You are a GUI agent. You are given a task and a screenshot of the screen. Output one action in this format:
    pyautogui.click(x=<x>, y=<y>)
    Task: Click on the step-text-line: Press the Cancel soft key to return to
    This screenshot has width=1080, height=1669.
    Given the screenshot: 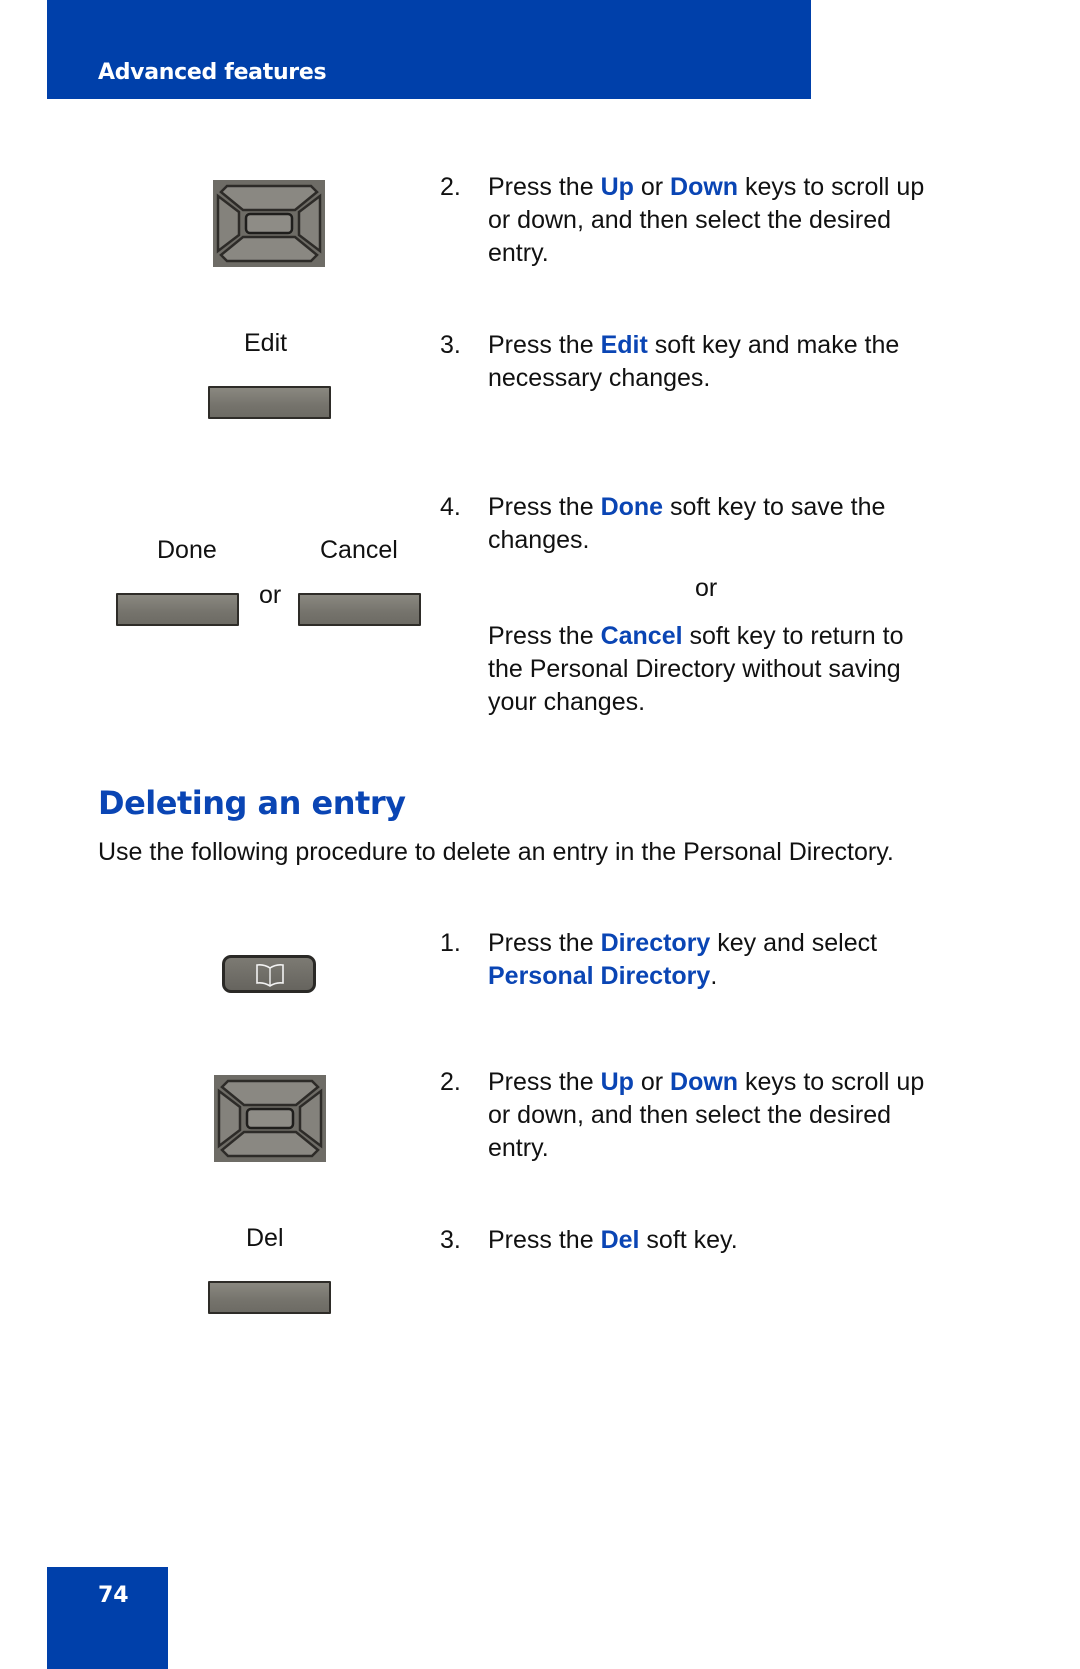 What is the action you would take?
    pyautogui.click(x=696, y=636)
    